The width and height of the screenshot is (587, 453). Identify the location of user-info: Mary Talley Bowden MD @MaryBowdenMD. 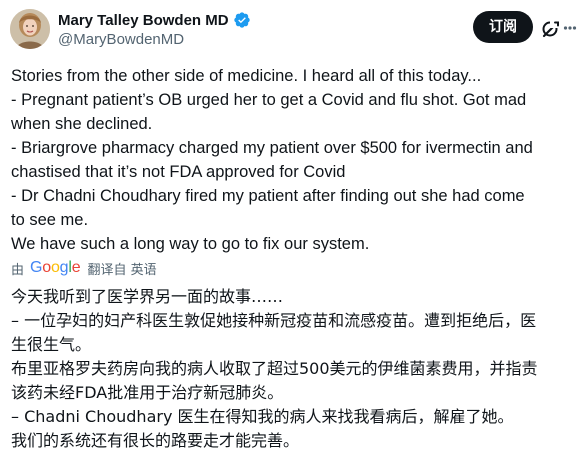
(154, 29).